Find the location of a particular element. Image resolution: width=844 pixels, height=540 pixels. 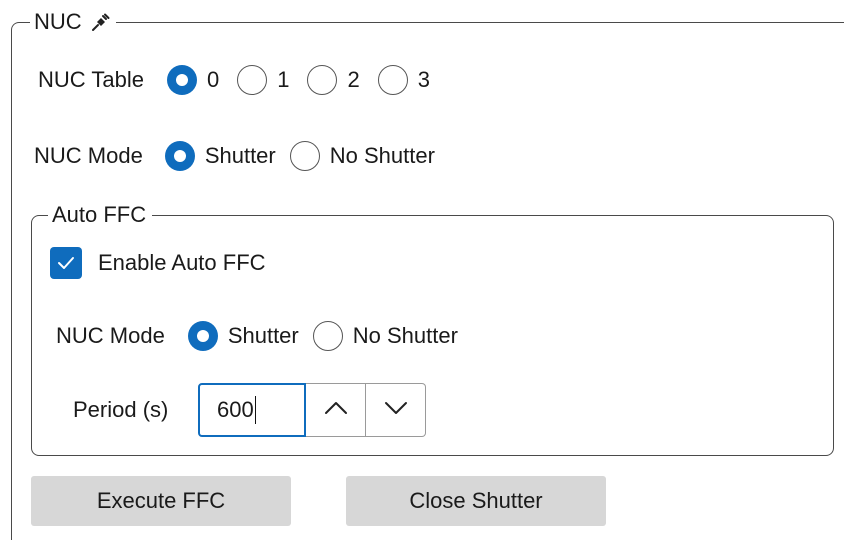

plug-icon is located at coordinates (100, 22).